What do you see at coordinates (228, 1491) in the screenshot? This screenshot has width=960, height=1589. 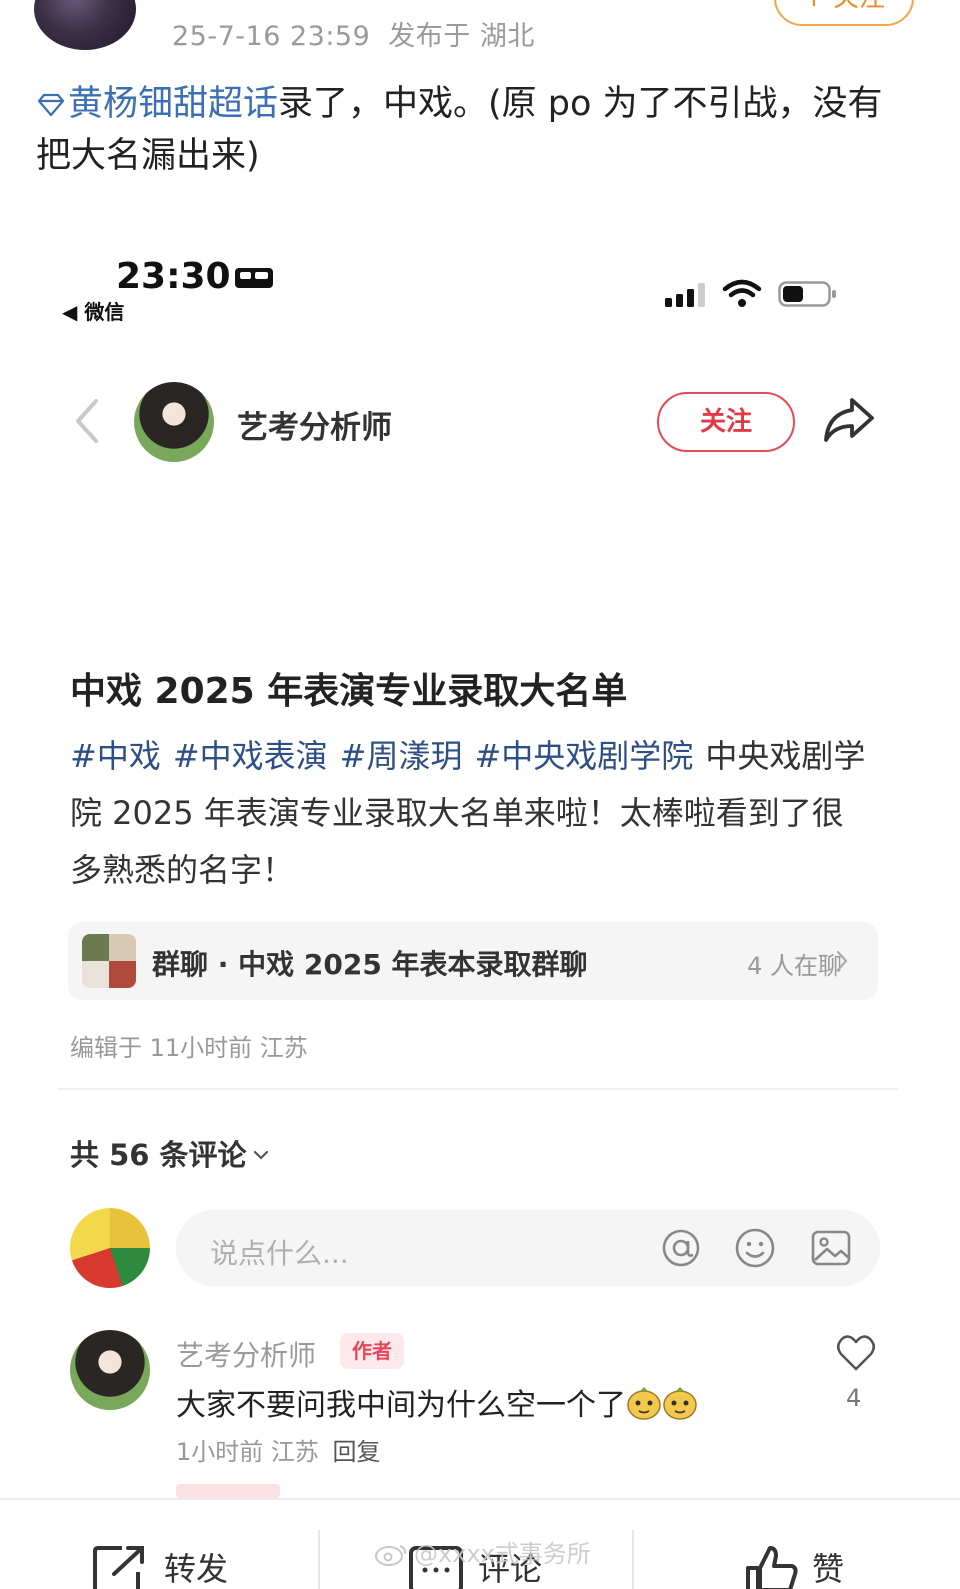 I see `hot-comment-badge` at bounding box center [228, 1491].